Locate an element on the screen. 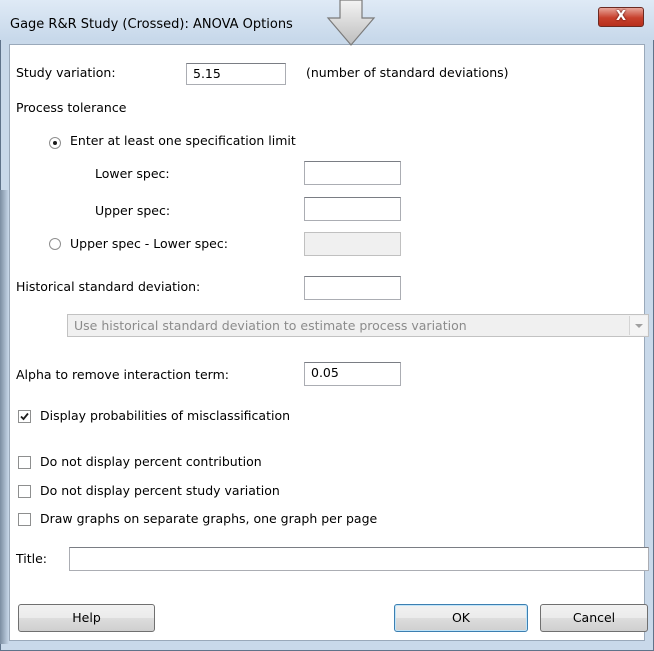 The image size is (654, 651). title-label: Title: is located at coordinates (31, 558).